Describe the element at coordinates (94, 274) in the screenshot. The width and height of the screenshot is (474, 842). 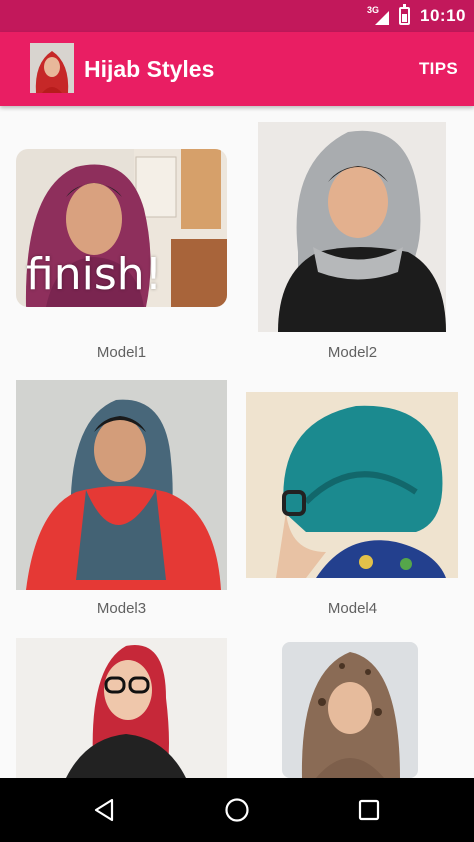
I see `finish-overlay-text: finish!` at that location.